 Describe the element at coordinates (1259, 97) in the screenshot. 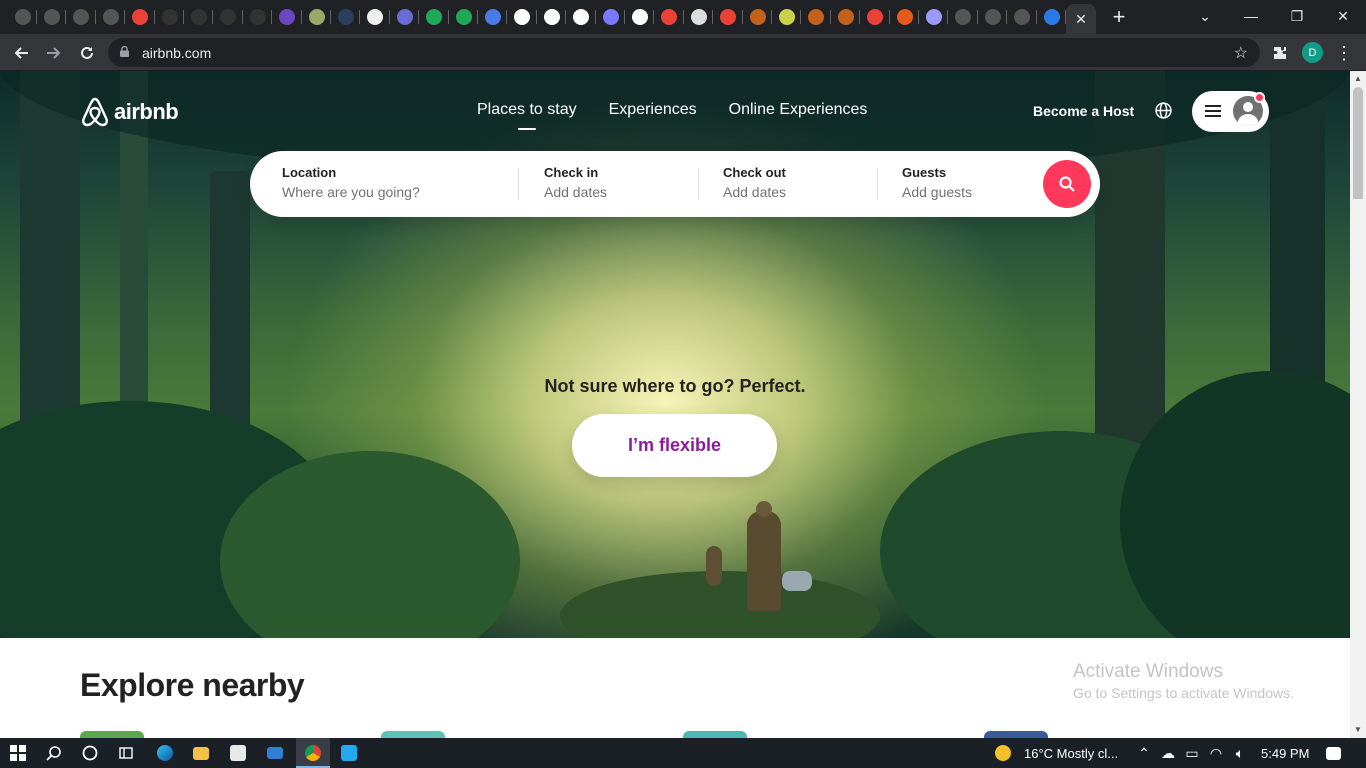

I see `notification-dot` at that location.